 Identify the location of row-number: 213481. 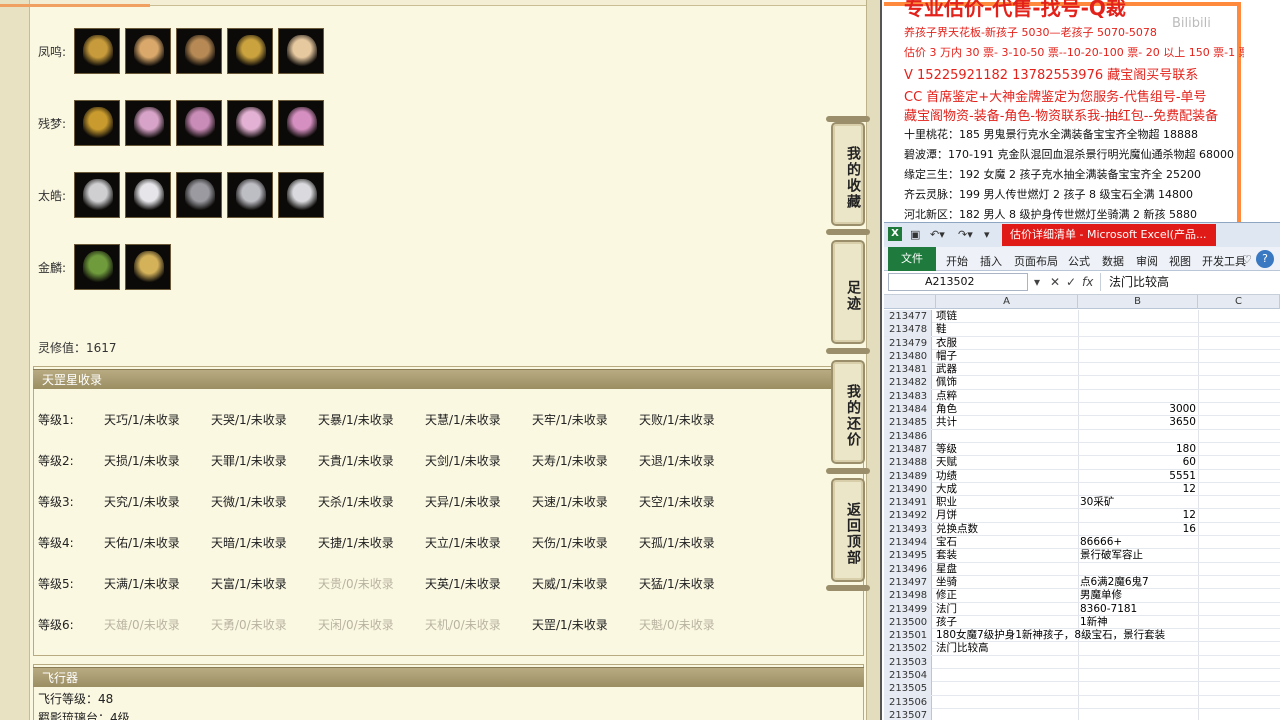
(908, 370).